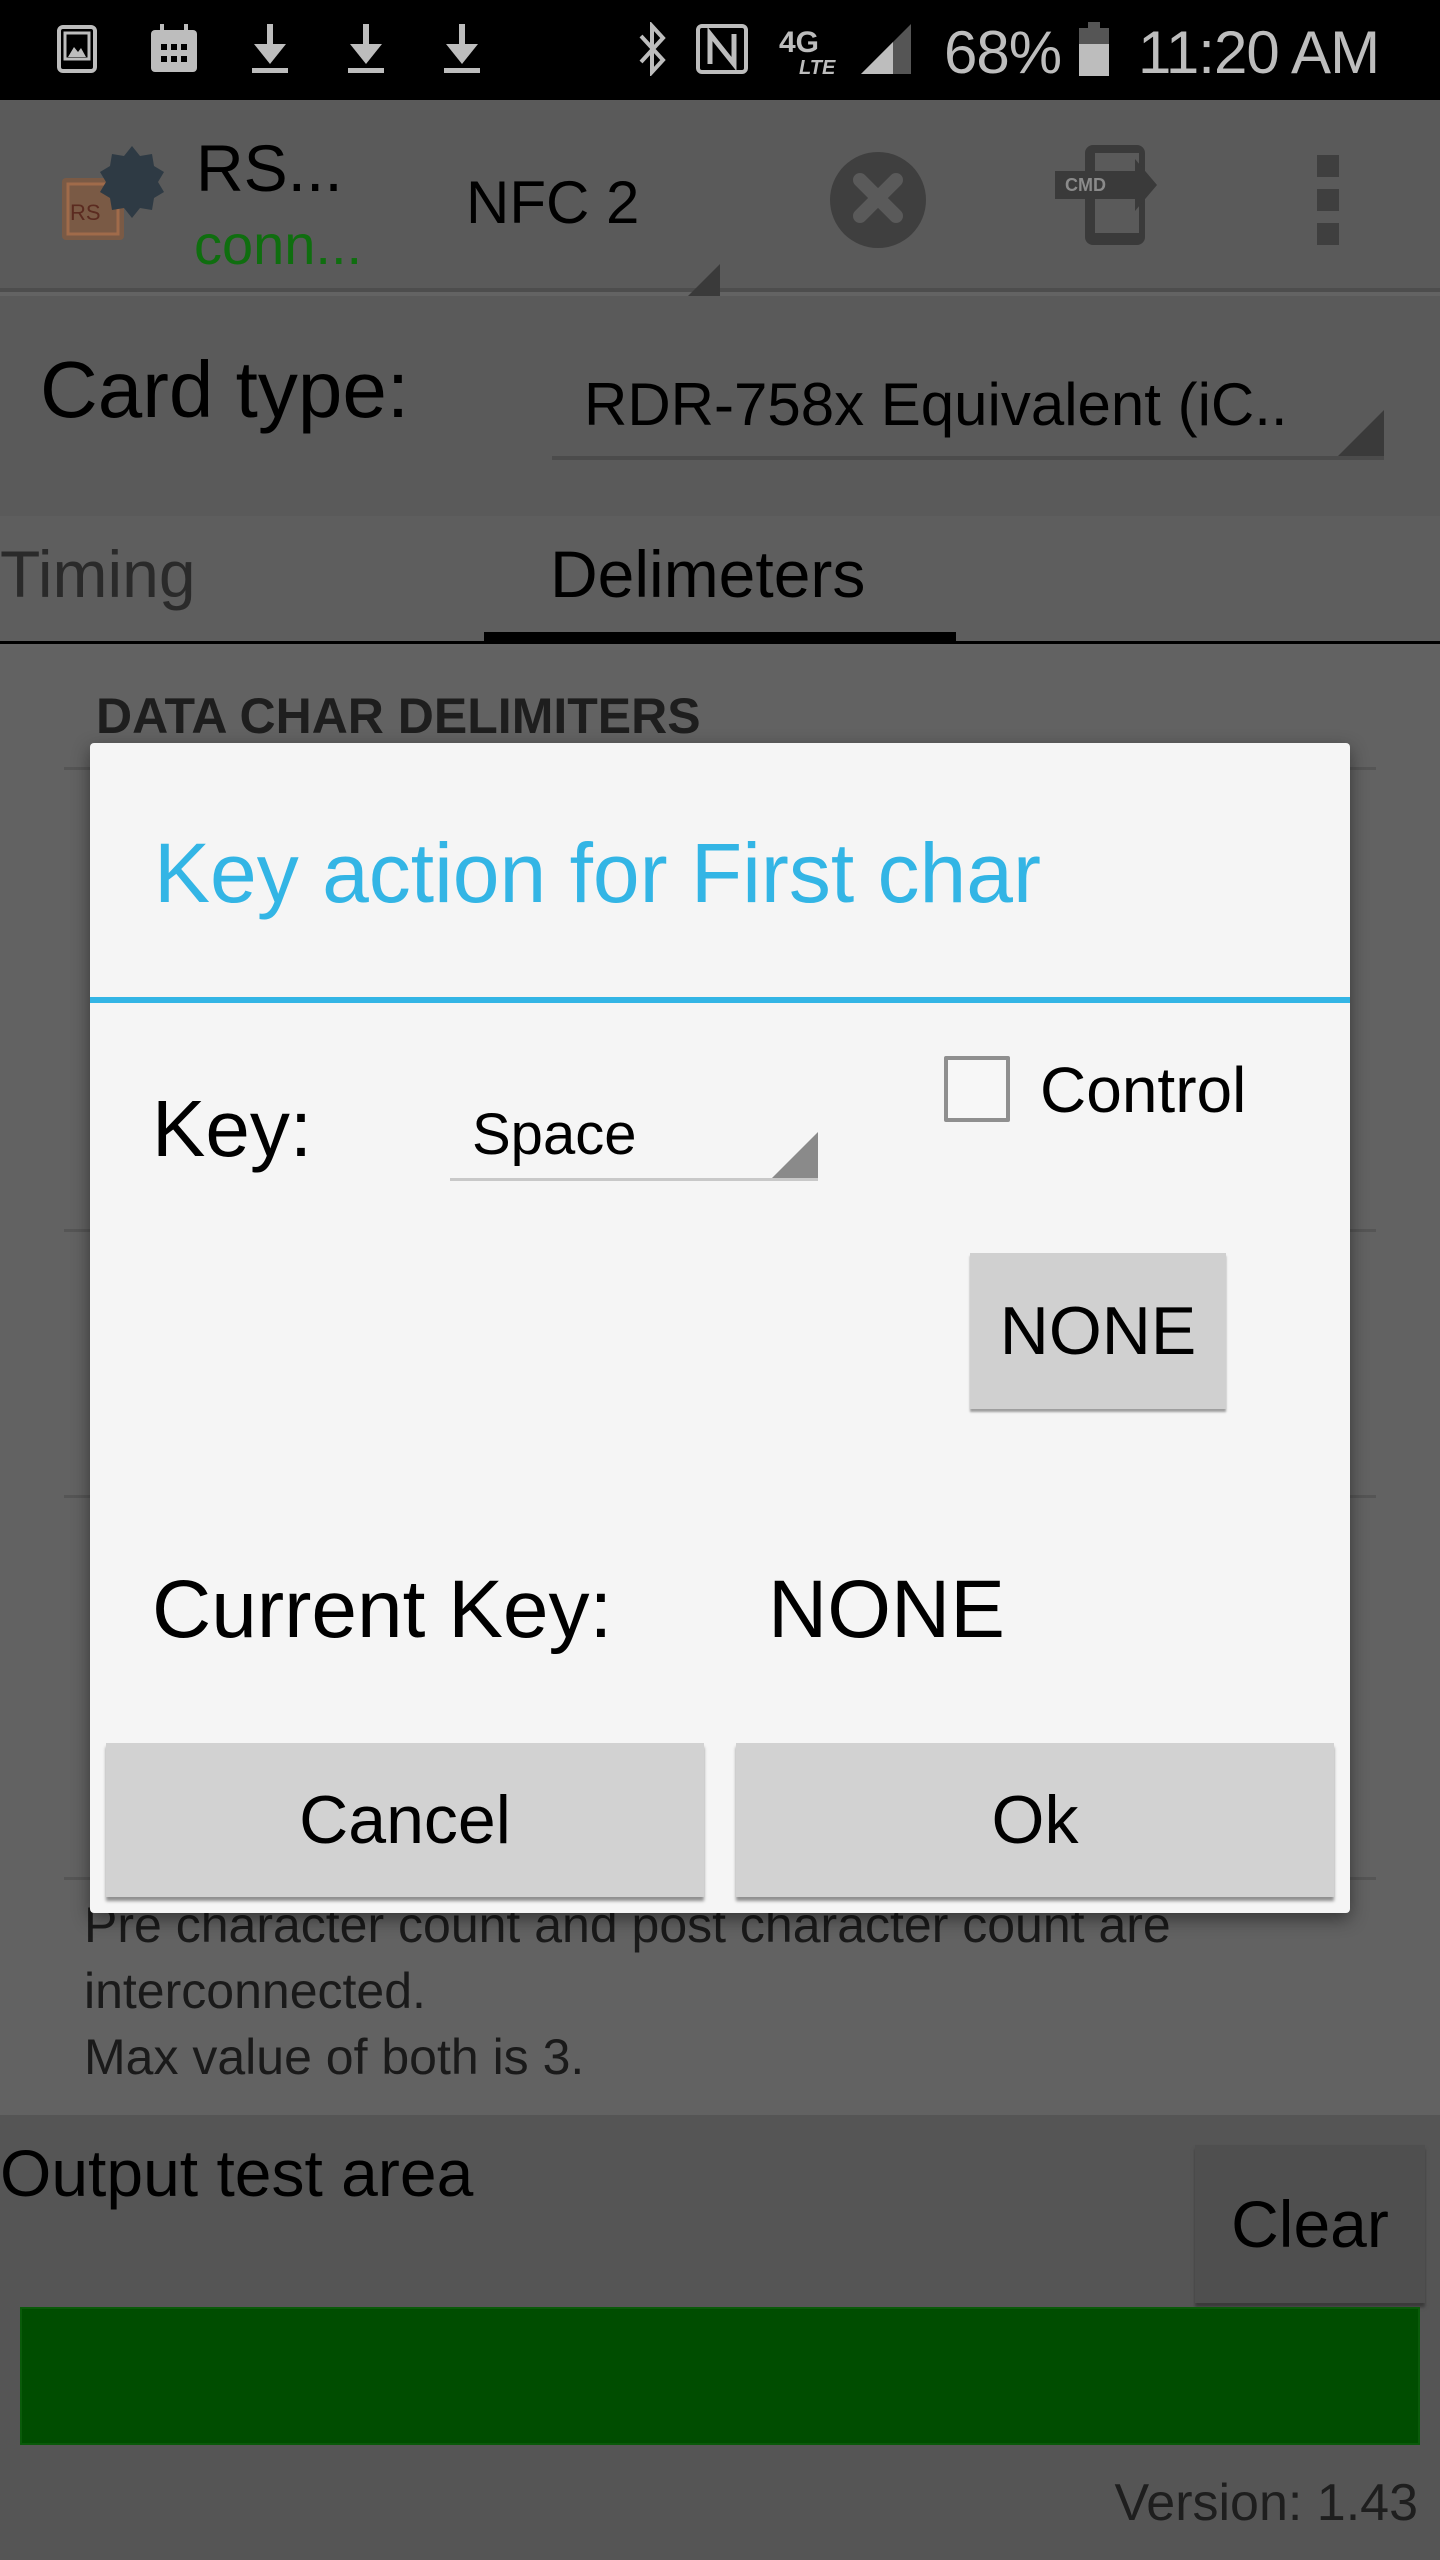 This screenshot has width=1440, height=2560. Describe the element at coordinates (553, 202) in the screenshot. I see `reader-spinner-value: NFC 2` at that location.